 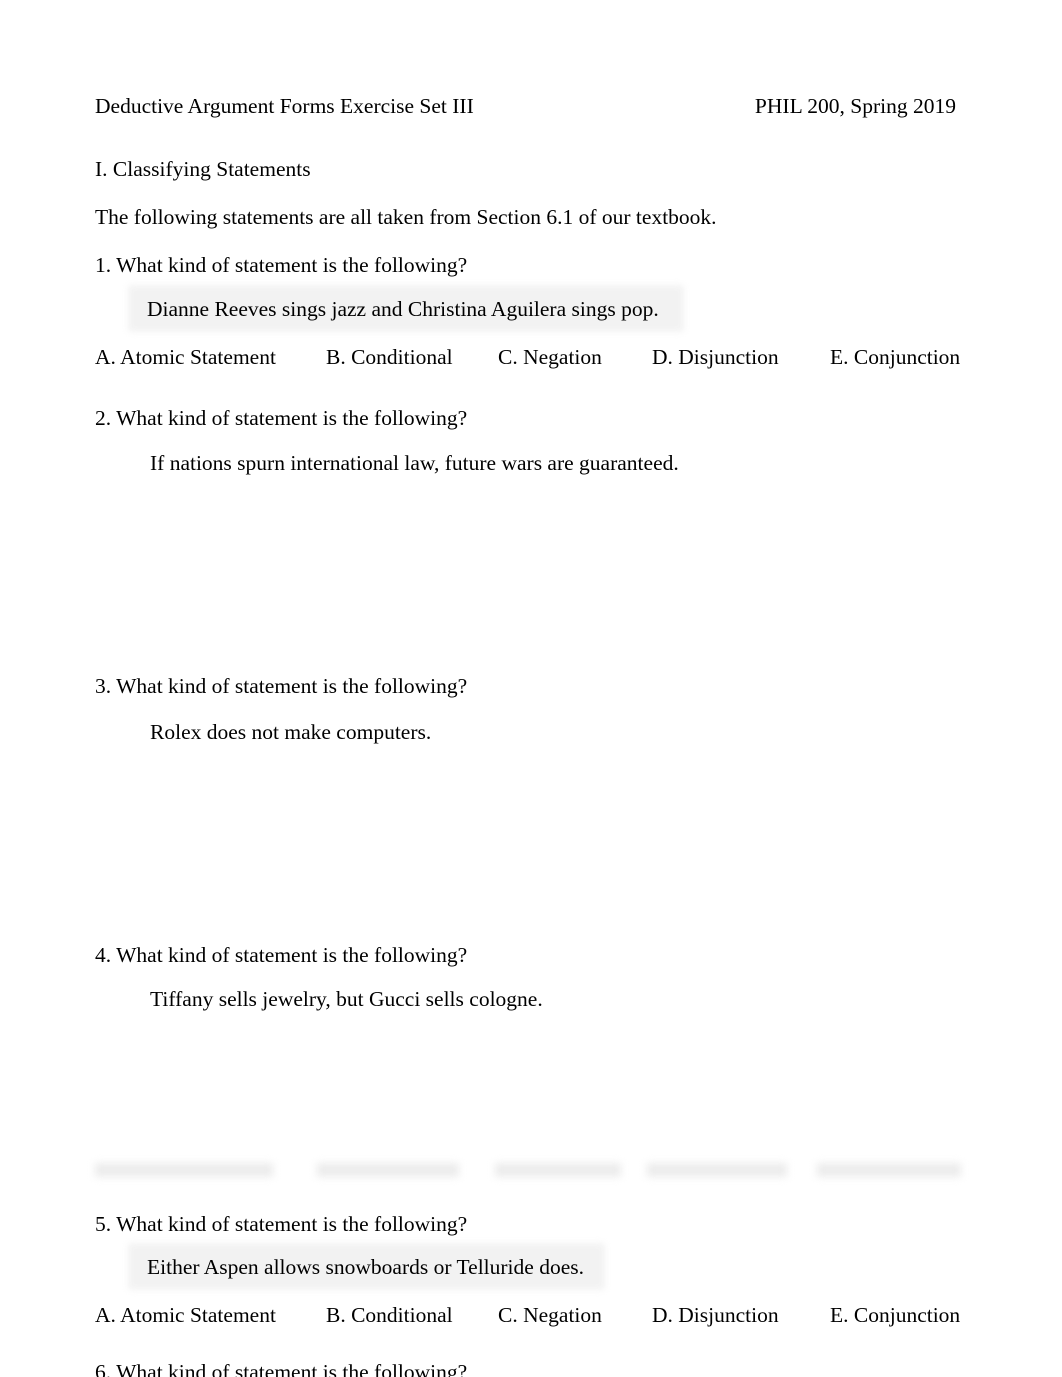 I want to click on course-label: PHIL 200, Spring 2019, so click(x=855, y=106).